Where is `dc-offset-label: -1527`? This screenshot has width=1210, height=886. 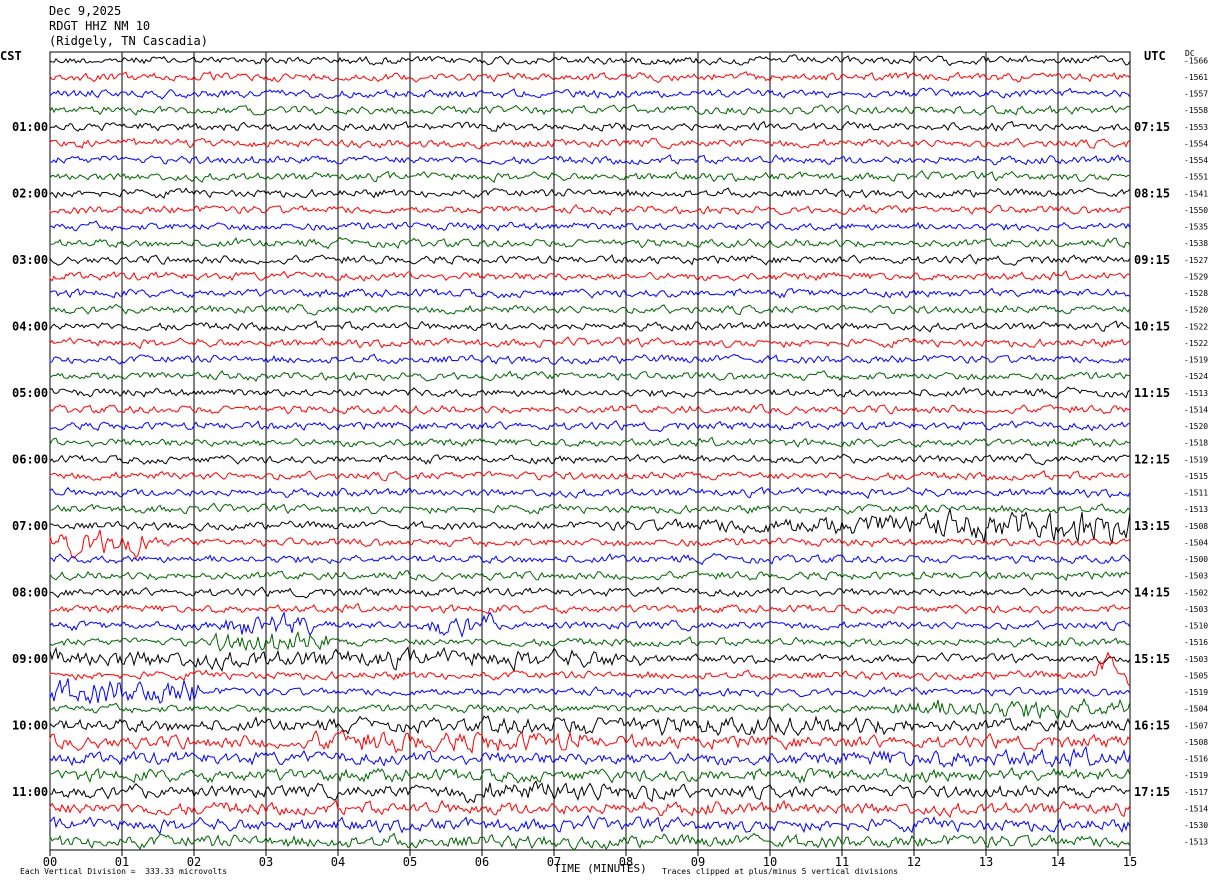 dc-offset-label: -1527 is located at coordinates (1196, 260).